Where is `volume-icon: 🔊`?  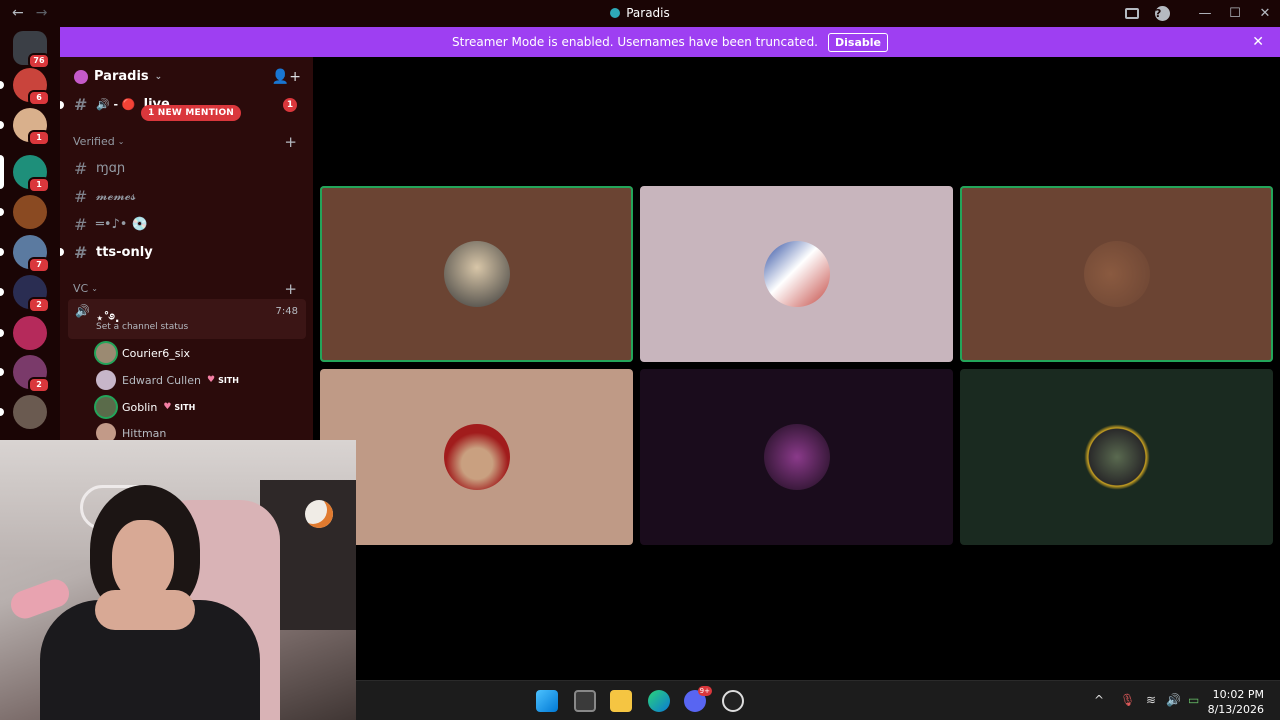
volume-icon: 🔊 is located at coordinates (1173, 700).